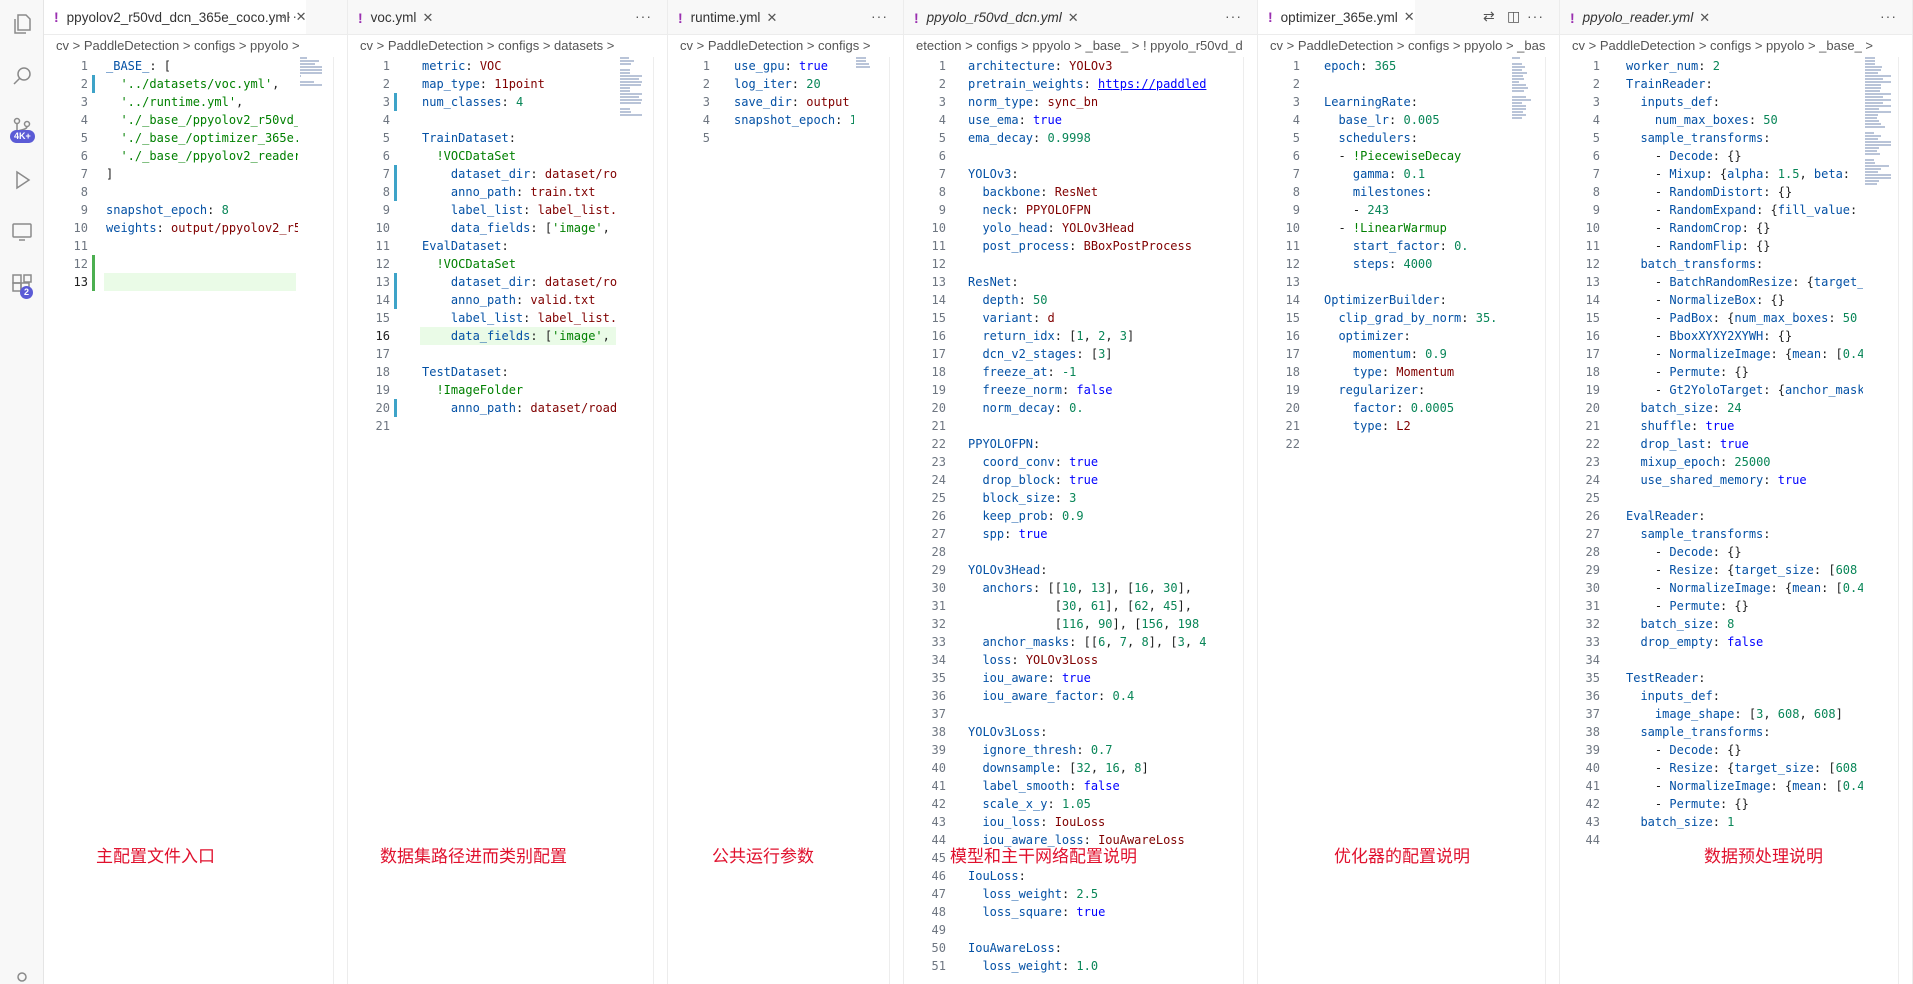 The height and width of the screenshot is (984, 1913). I want to click on compare-changes-icon: ⇄, so click(1493, 17).